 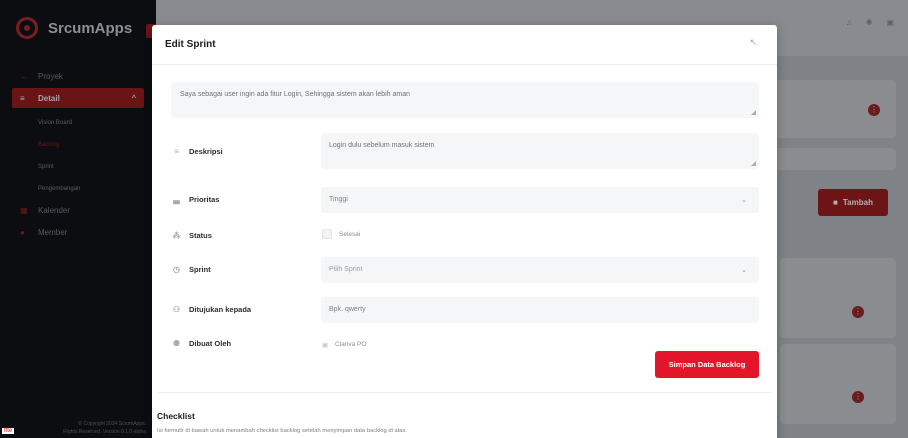 What do you see at coordinates (112, 424) in the screenshot?
I see `footer-copyright: © Copyright 2024 ScrumApps.` at bounding box center [112, 424].